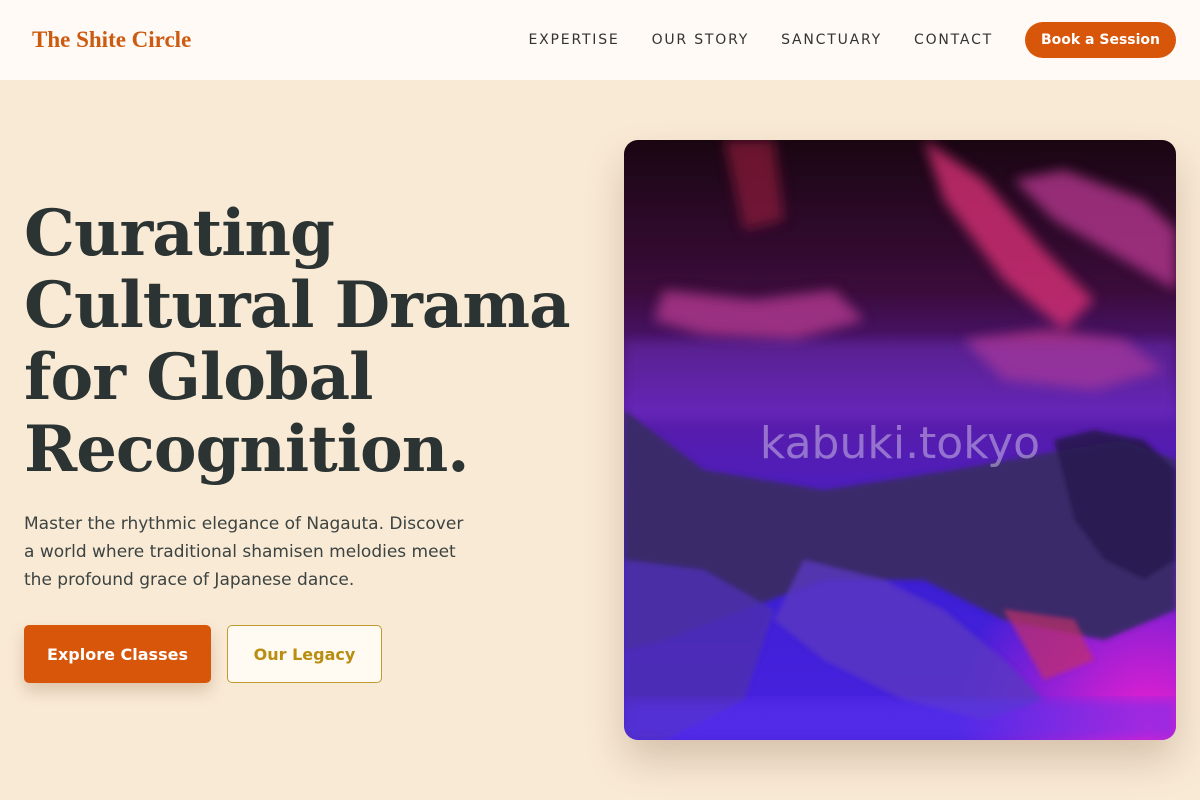  I want to click on nav-link-our-story: OUR STORY, so click(701, 40).